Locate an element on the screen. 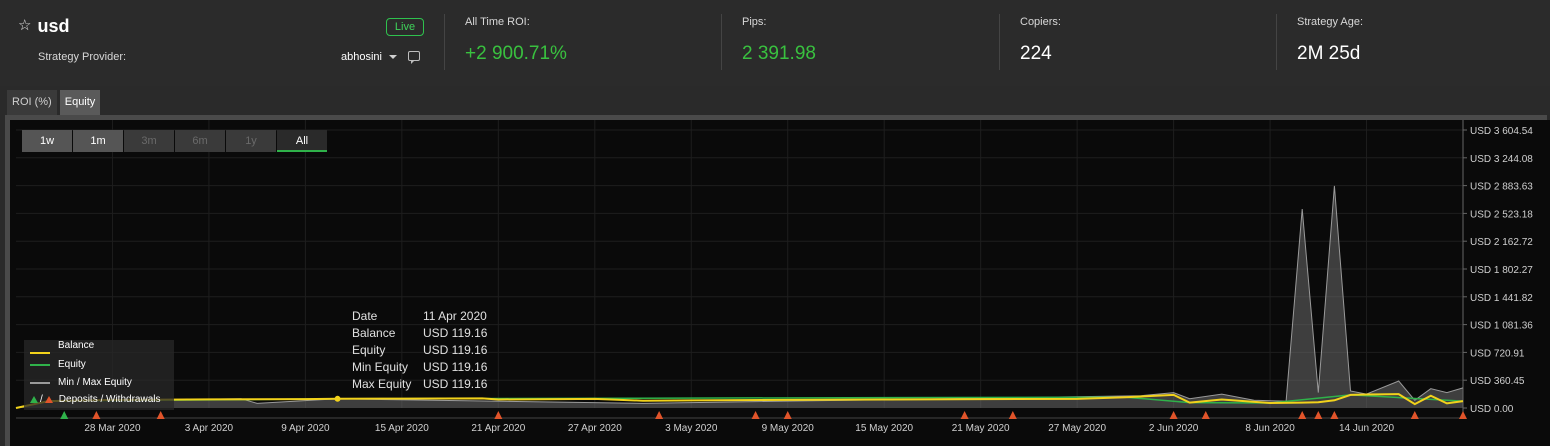 This screenshot has width=1550, height=446. tooltip-key: Balance is located at coordinates (374, 333).